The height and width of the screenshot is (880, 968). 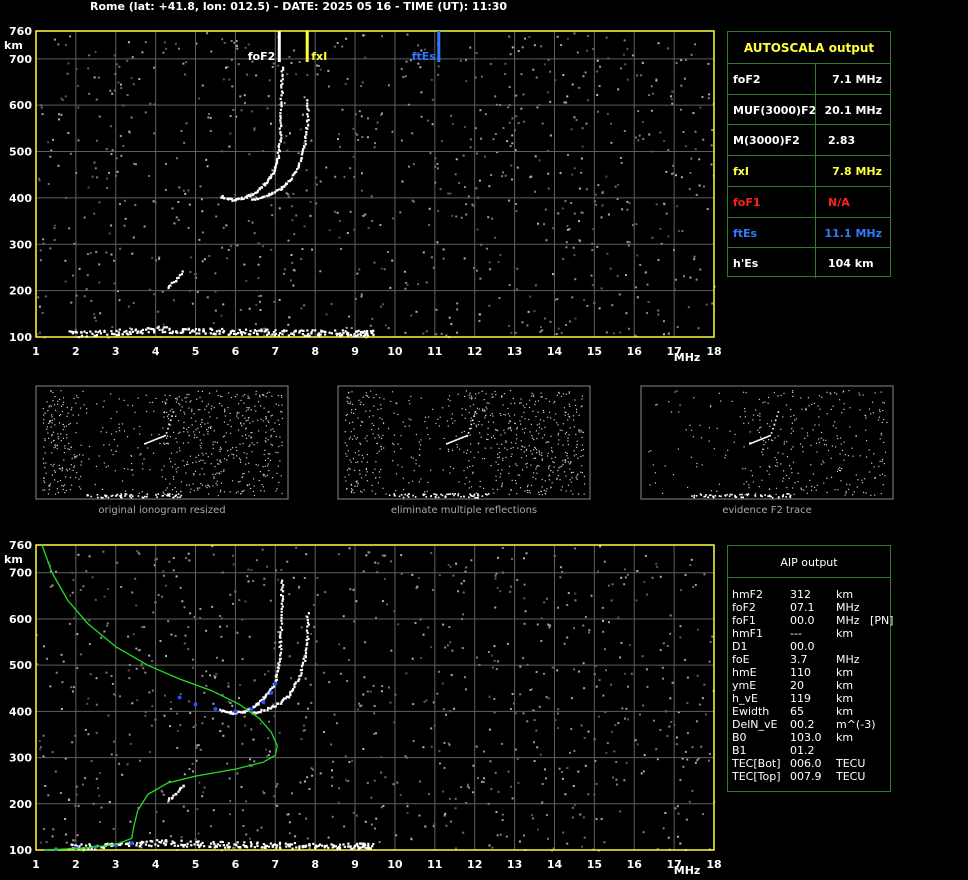 What do you see at coordinates (756, 776) in the screenshot?
I see `aip-key: TEC[Top]` at bounding box center [756, 776].